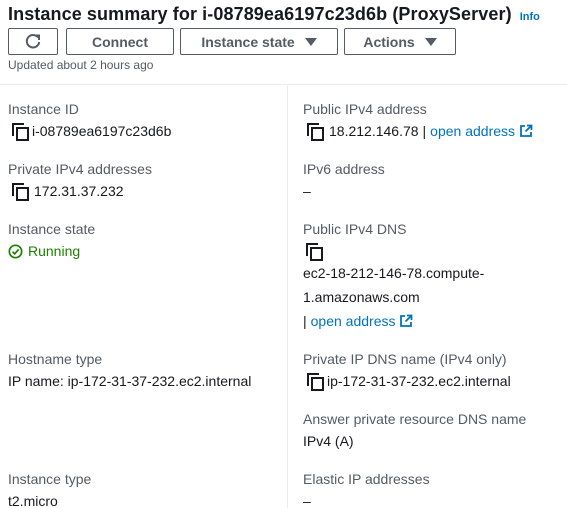  What do you see at coordinates (33, 500) in the screenshot?
I see `instance-type-value: t2.micro` at bounding box center [33, 500].